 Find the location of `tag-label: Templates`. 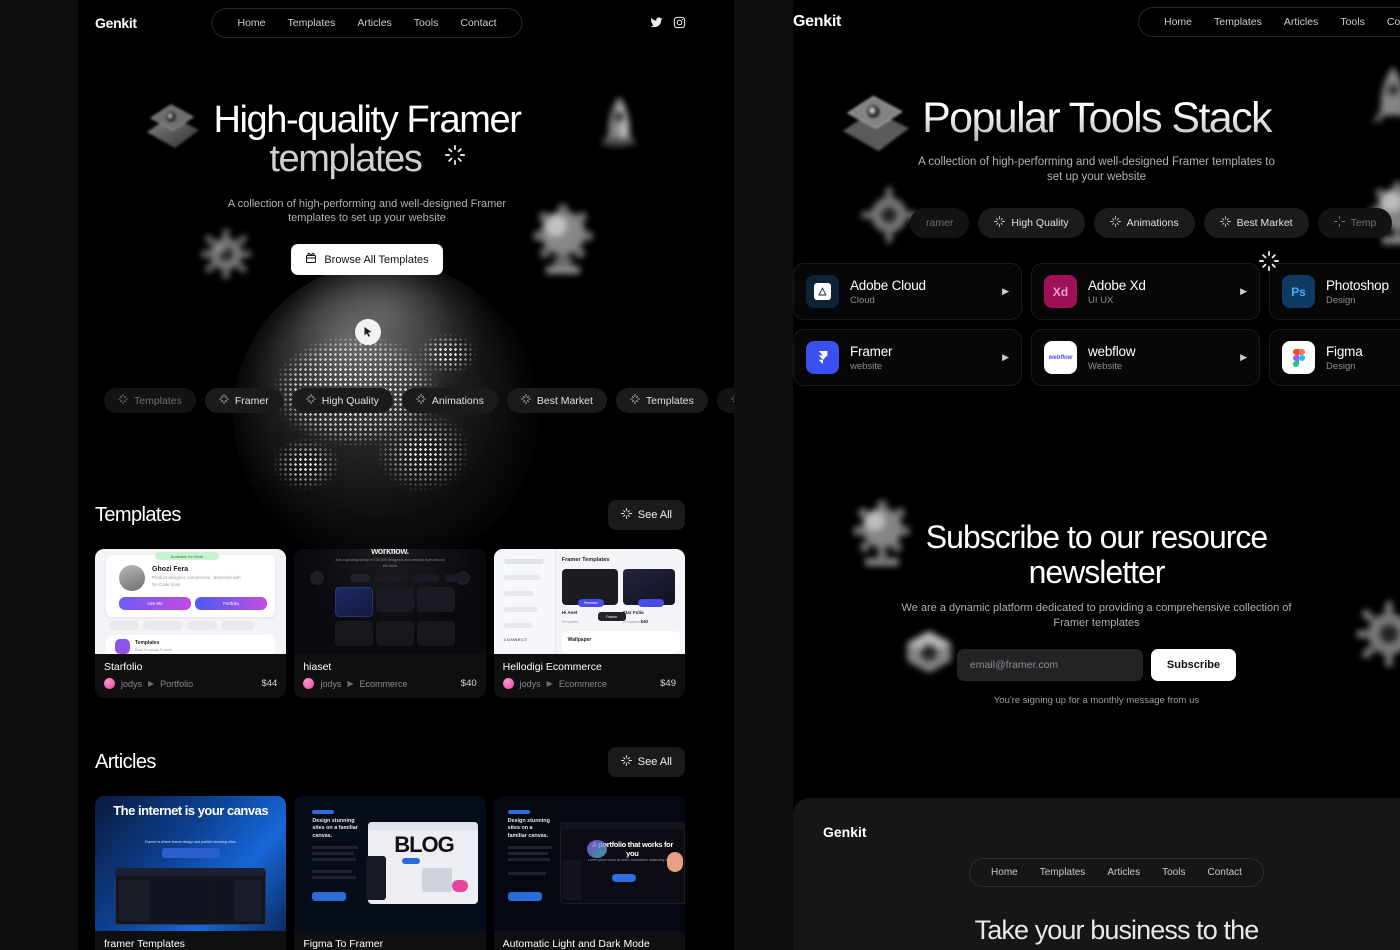

tag-label: Templates is located at coordinates (158, 400).